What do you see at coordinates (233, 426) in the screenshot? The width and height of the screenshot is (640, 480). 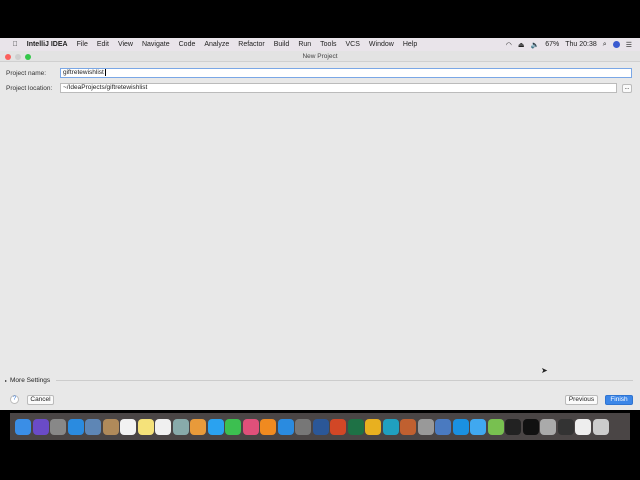 I see `dock-facetime-icon` at bounding box center [233, 426].